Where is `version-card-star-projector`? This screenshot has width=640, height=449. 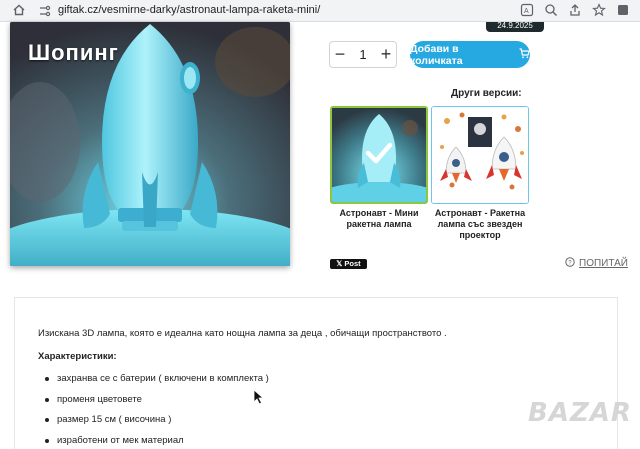 version-card-star-projector is located at coordinates (480, 155).